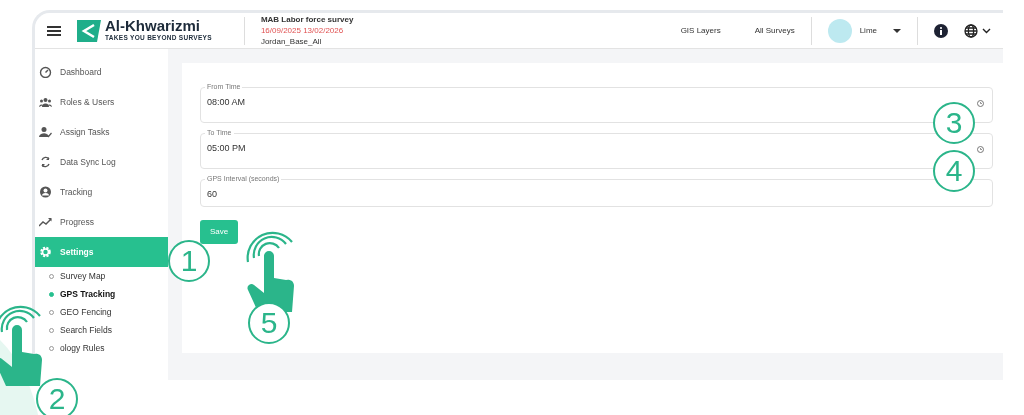  Describe the element at coordinates (700, 30) in the screenshot. I see `nav-link: GIS Layers` at that location.